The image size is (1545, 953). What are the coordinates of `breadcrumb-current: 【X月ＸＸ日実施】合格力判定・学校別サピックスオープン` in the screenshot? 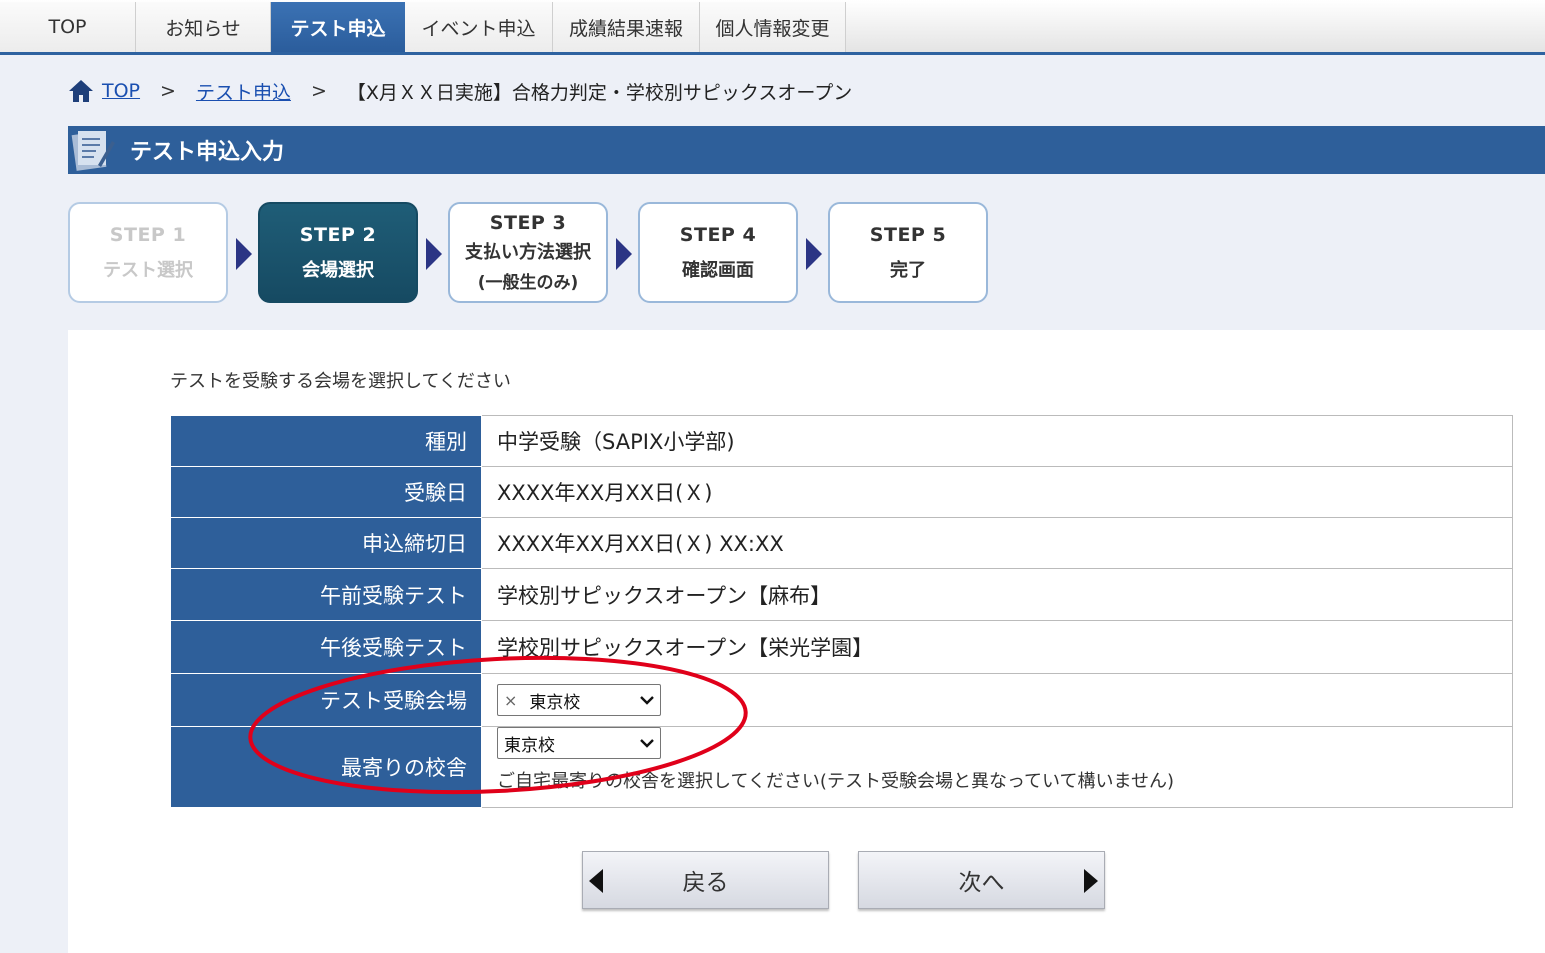 It's located at (599, 92).